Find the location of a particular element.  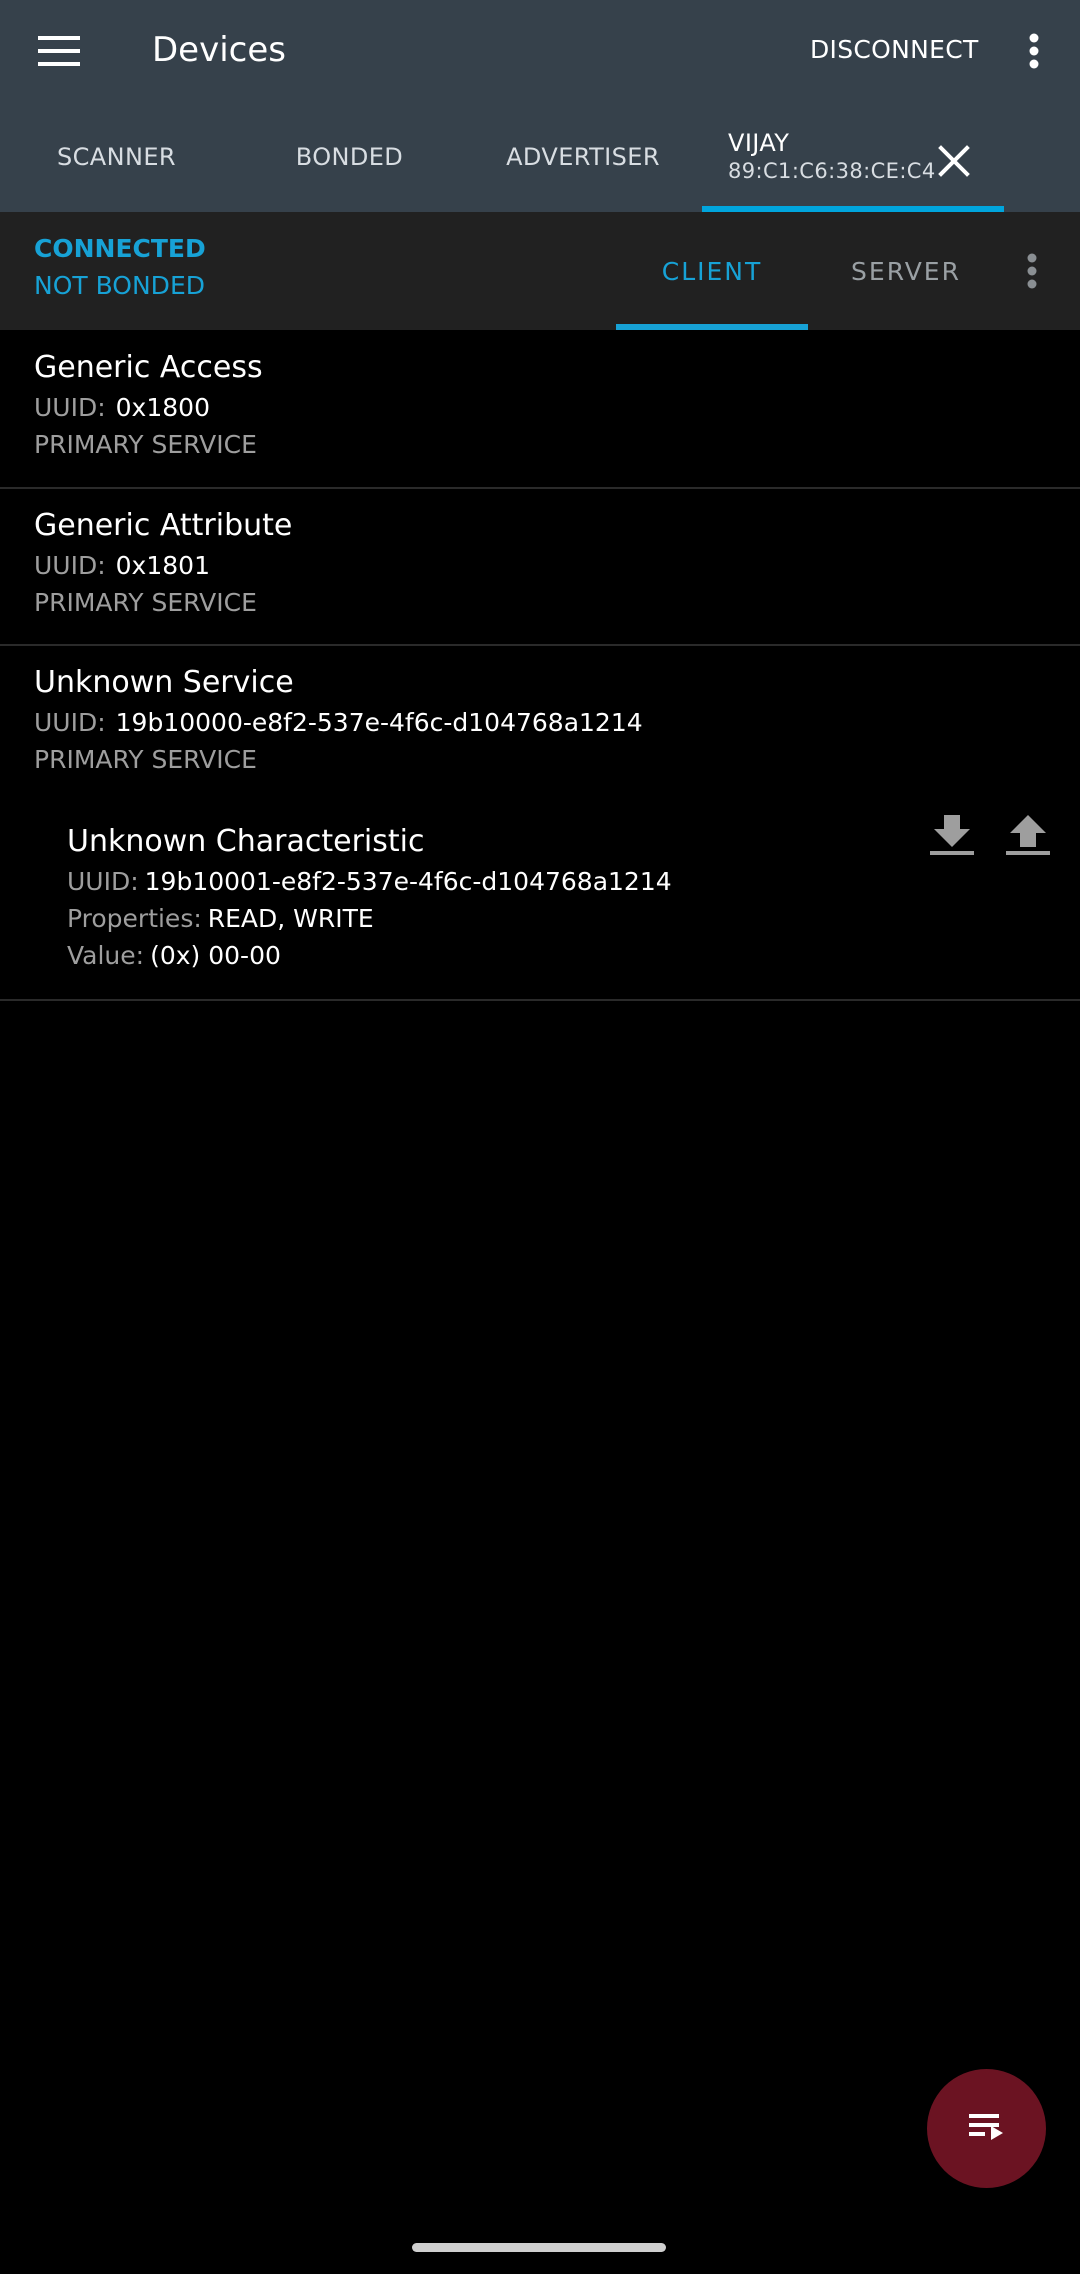

properties-label: Properties: is located at coordinates (134, 918).